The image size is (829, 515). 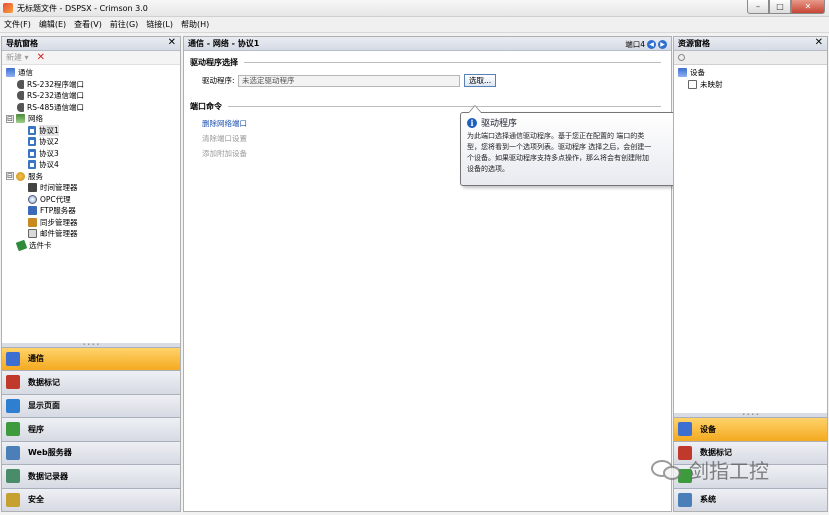 I want to click on nav-button-label: 设备, so click(x=708, y=429).